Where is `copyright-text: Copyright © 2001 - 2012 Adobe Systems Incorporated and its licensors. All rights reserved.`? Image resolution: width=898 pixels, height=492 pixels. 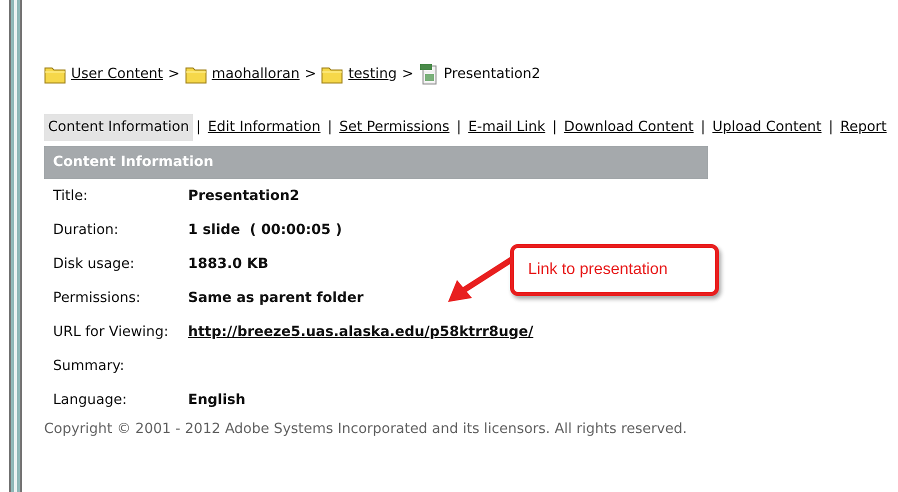
copyright-text: Copyright © 2001 - 2012 Adobe Systems Incorporated and its licensors. All rights reserved. is located at coordinates (366, 429).